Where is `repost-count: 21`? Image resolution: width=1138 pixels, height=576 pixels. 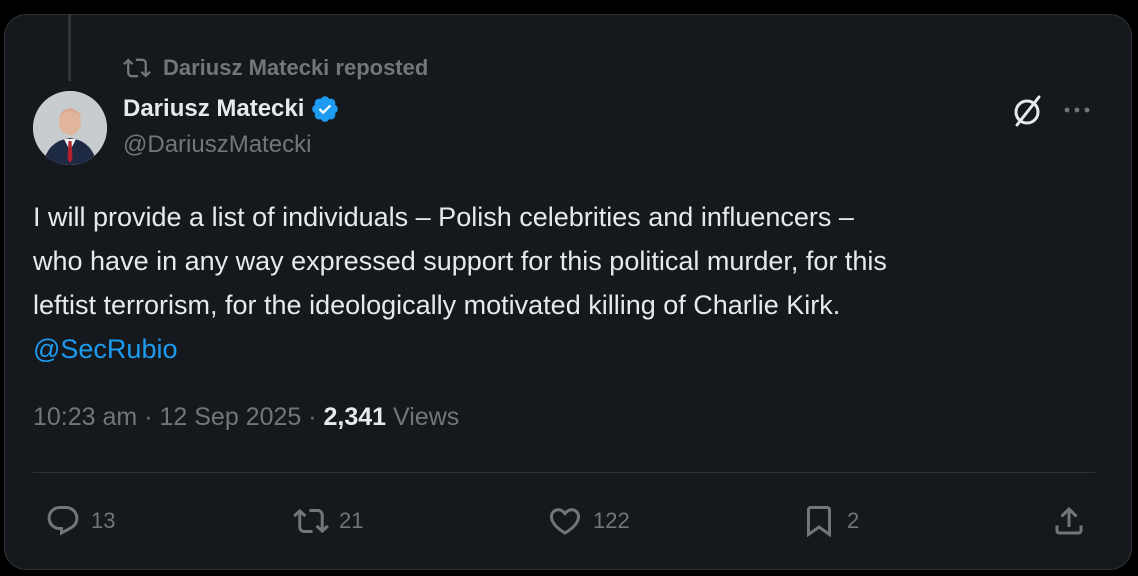 repost-count: 21 is located at coordinates (351, 520).